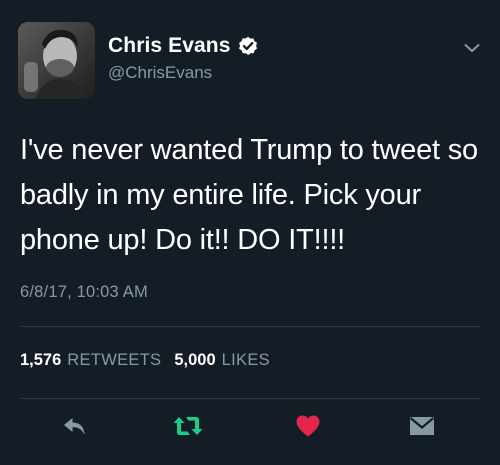 The width and height of the screenshot is (500, 465). I want to click on direct-message-button, so click(422, 428).